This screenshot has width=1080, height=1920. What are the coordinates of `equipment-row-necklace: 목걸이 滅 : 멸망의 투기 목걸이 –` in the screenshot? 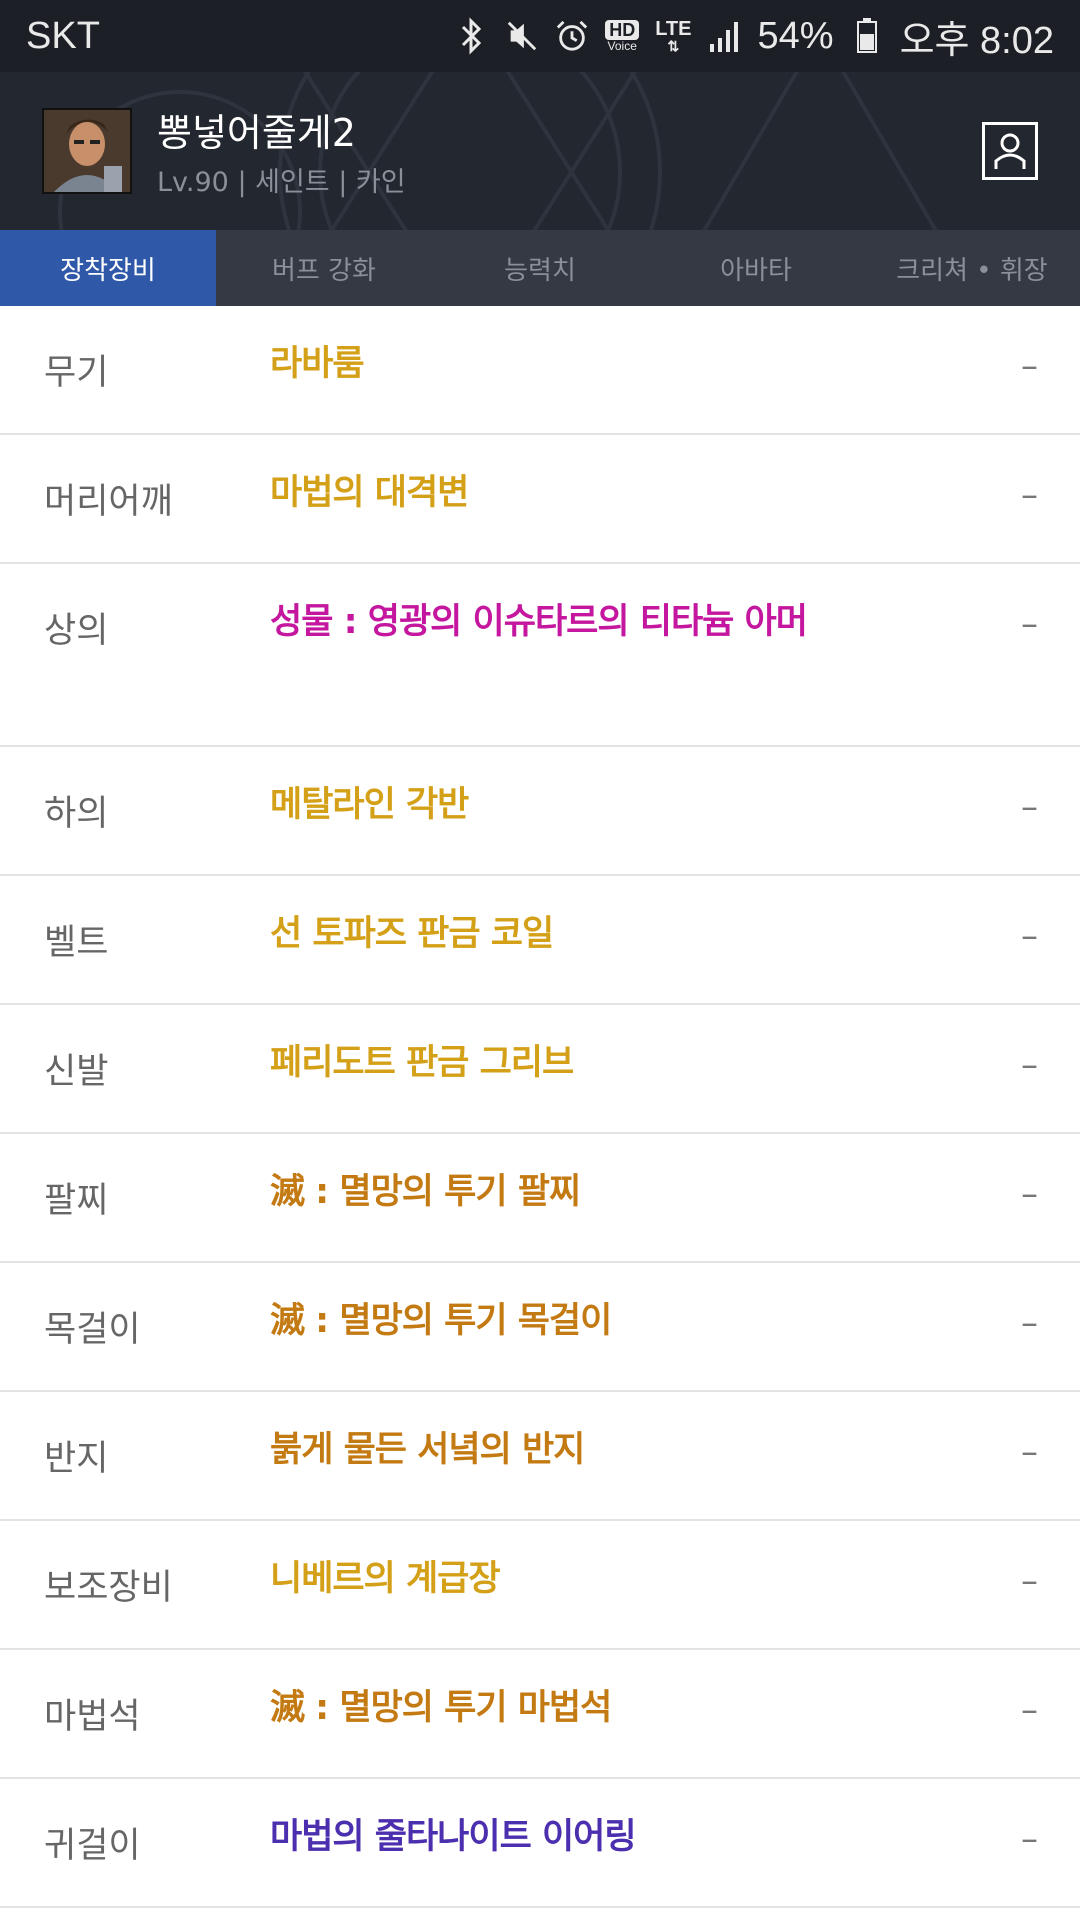 It's located at (540, 1327).